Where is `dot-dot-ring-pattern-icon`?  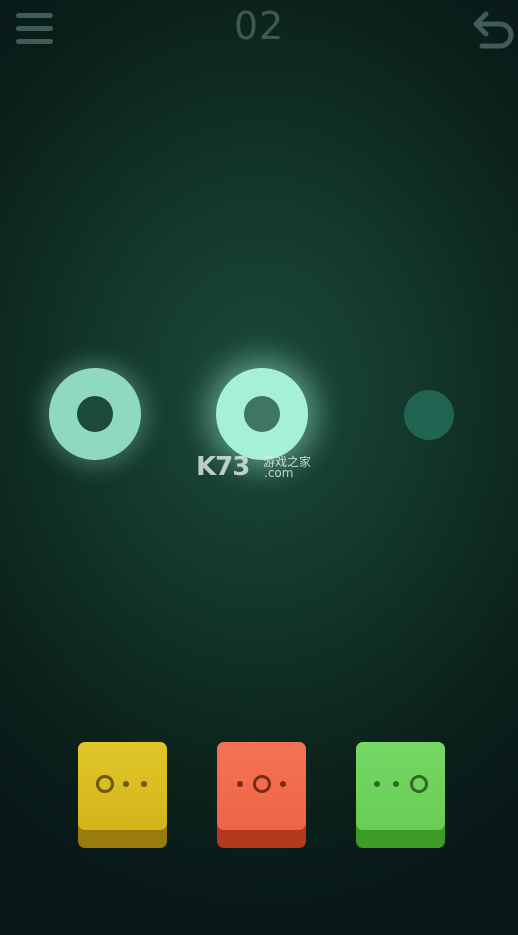 dot-dot-ring-pattern-icon is located at coordinates (401, 784).